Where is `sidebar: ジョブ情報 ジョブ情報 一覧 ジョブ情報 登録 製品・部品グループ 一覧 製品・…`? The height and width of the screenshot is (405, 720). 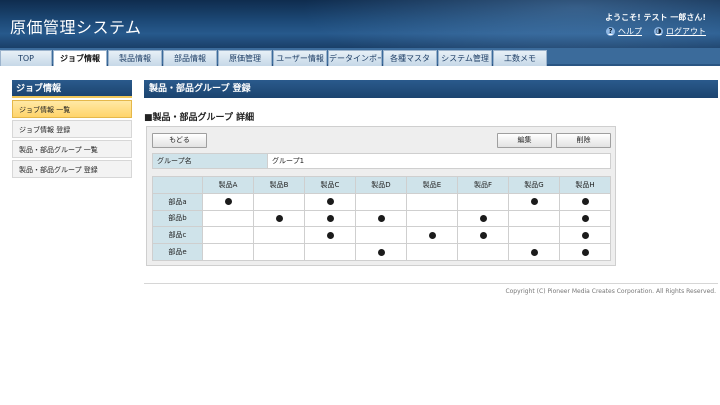 sidebar: ジョブ情報 ジョブ情報 一覧 ジョブ情報 登録 製品・部品グループ 一覧 製品・… is located at coordinates (72, 129).